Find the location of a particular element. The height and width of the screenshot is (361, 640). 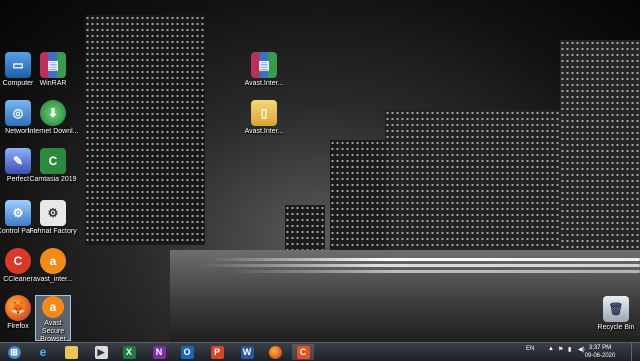

windows-icon: ⊞ is located at coordinates (14, 352).